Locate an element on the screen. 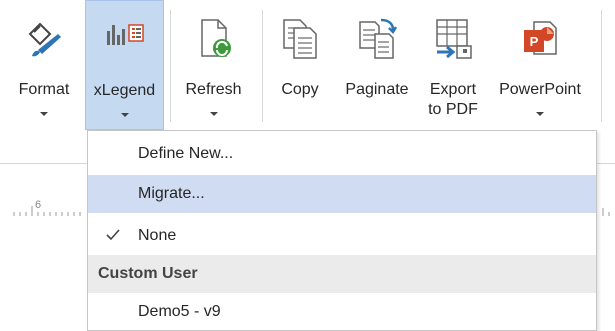  xlegend-label: xLegend is located at coordinates (124, 90).